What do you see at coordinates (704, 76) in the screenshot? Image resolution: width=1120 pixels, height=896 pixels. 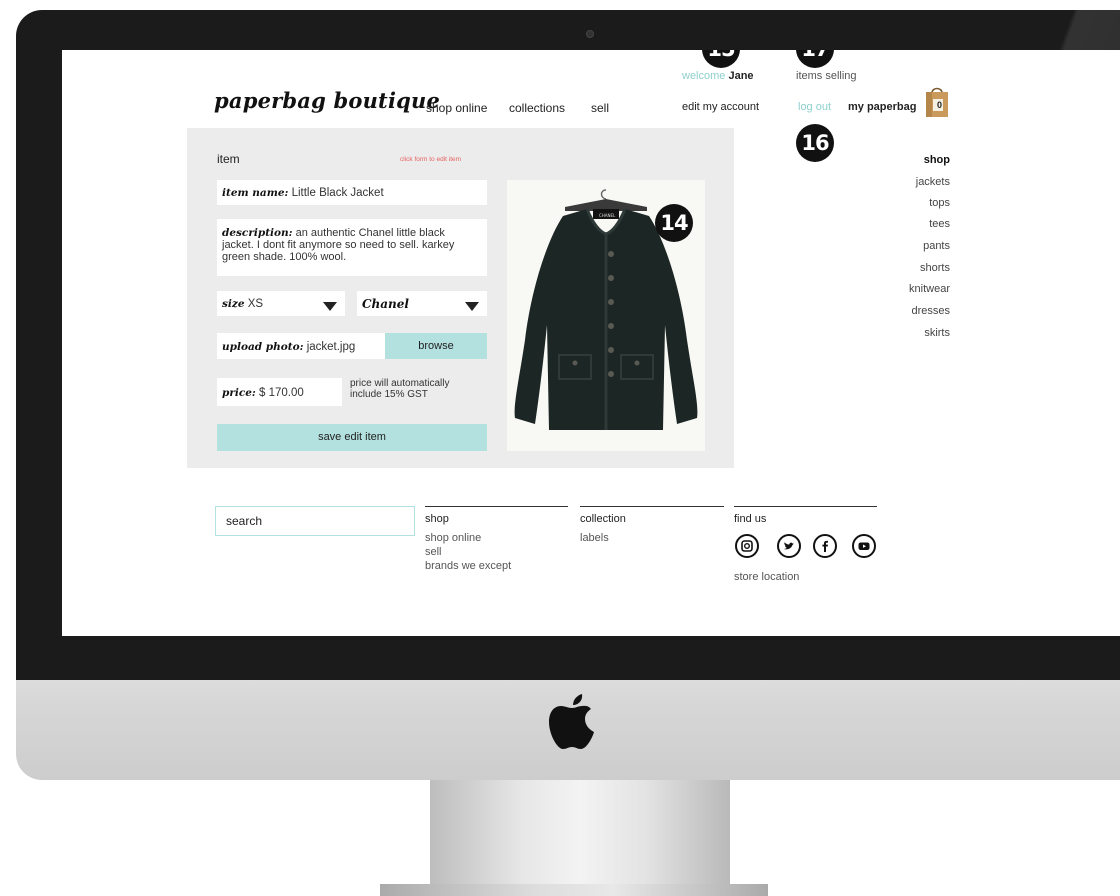 I see `welcome-prefix: welcome` at bounding box center [704, 76].